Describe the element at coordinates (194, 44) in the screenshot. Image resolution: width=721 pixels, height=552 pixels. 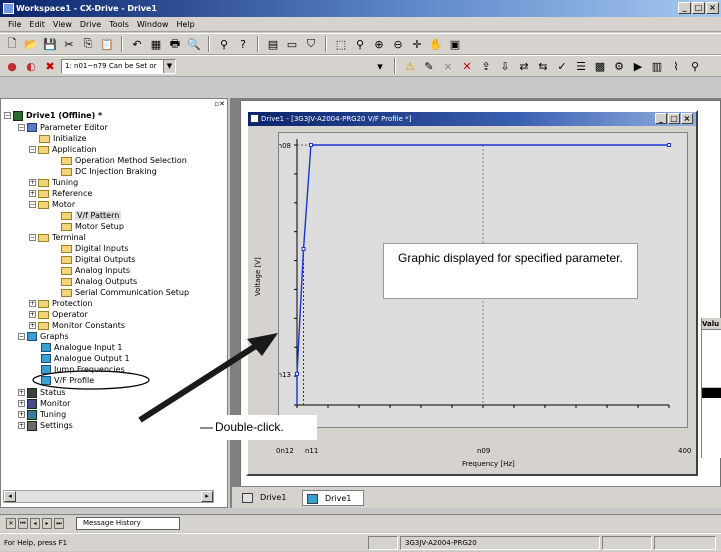
I see `print-preview-icon: 🔍` at that location.